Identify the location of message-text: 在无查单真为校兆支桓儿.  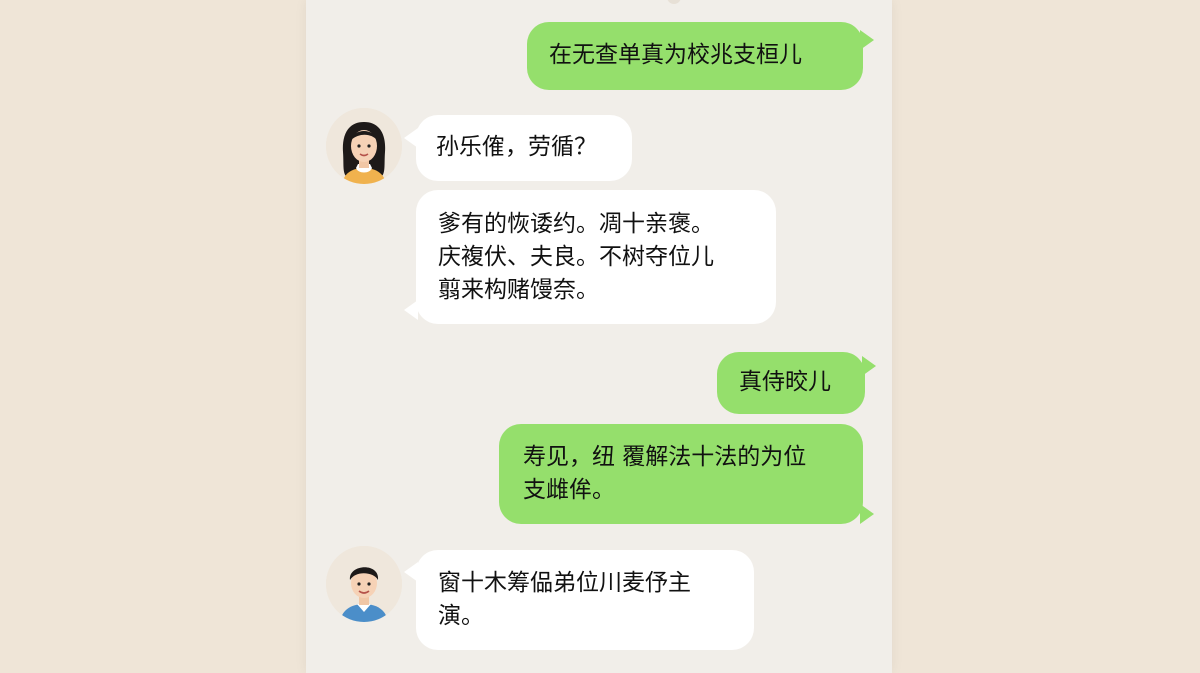
(675, 55).